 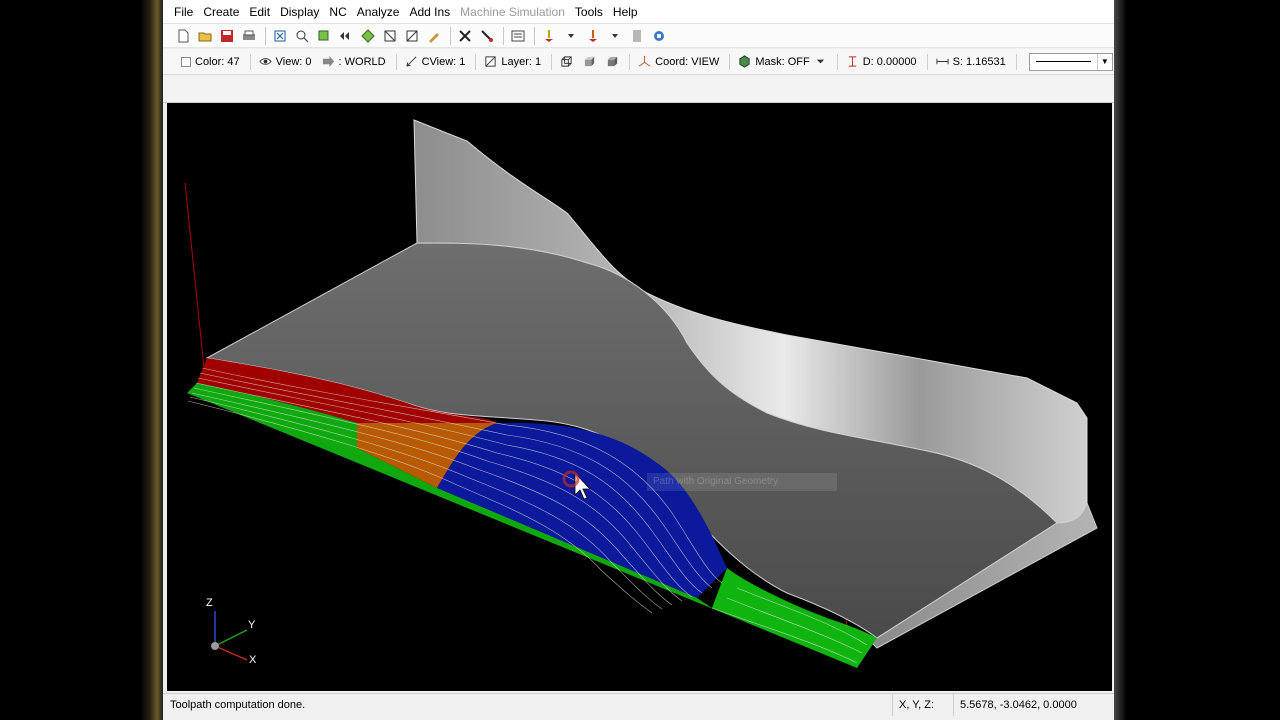 I want to click on world-label: : WORLD, so click(x=362, y=61).